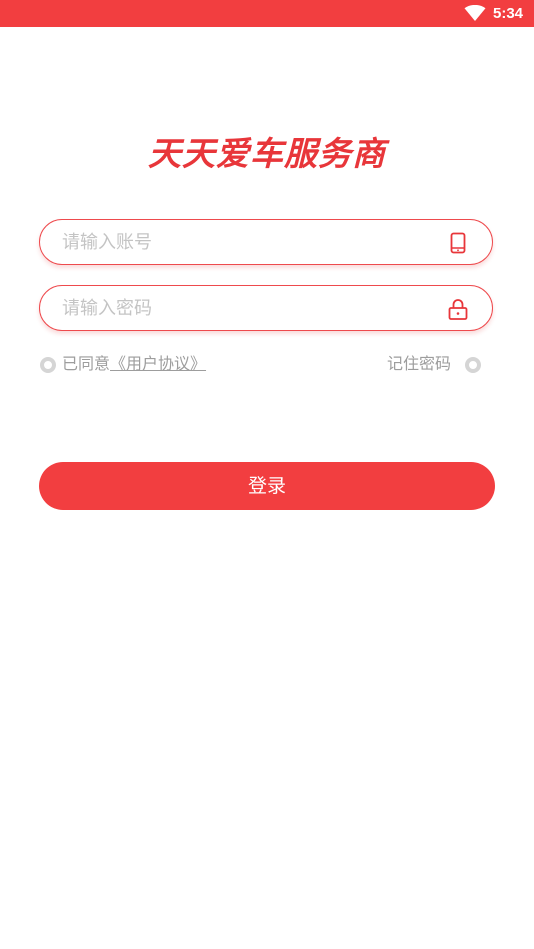 The image size is (534, 949). I want to click on remember-password-label: 记住密码, so click(419, 364).